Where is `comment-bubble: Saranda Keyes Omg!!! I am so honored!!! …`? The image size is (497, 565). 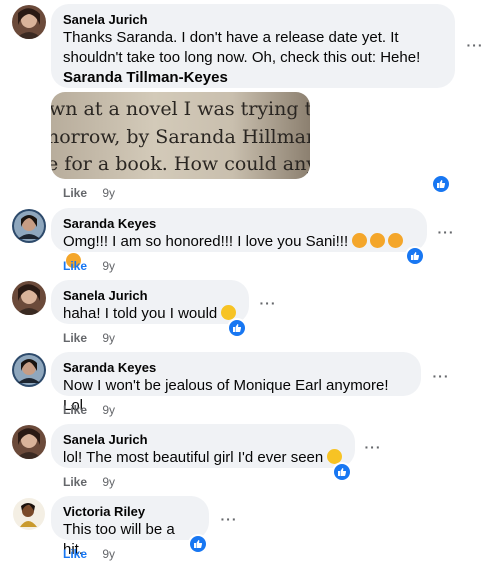
comment-bubble: Saranda Keyes Omg!!! I am so honored!!! … is located at coordinates (239, 238).